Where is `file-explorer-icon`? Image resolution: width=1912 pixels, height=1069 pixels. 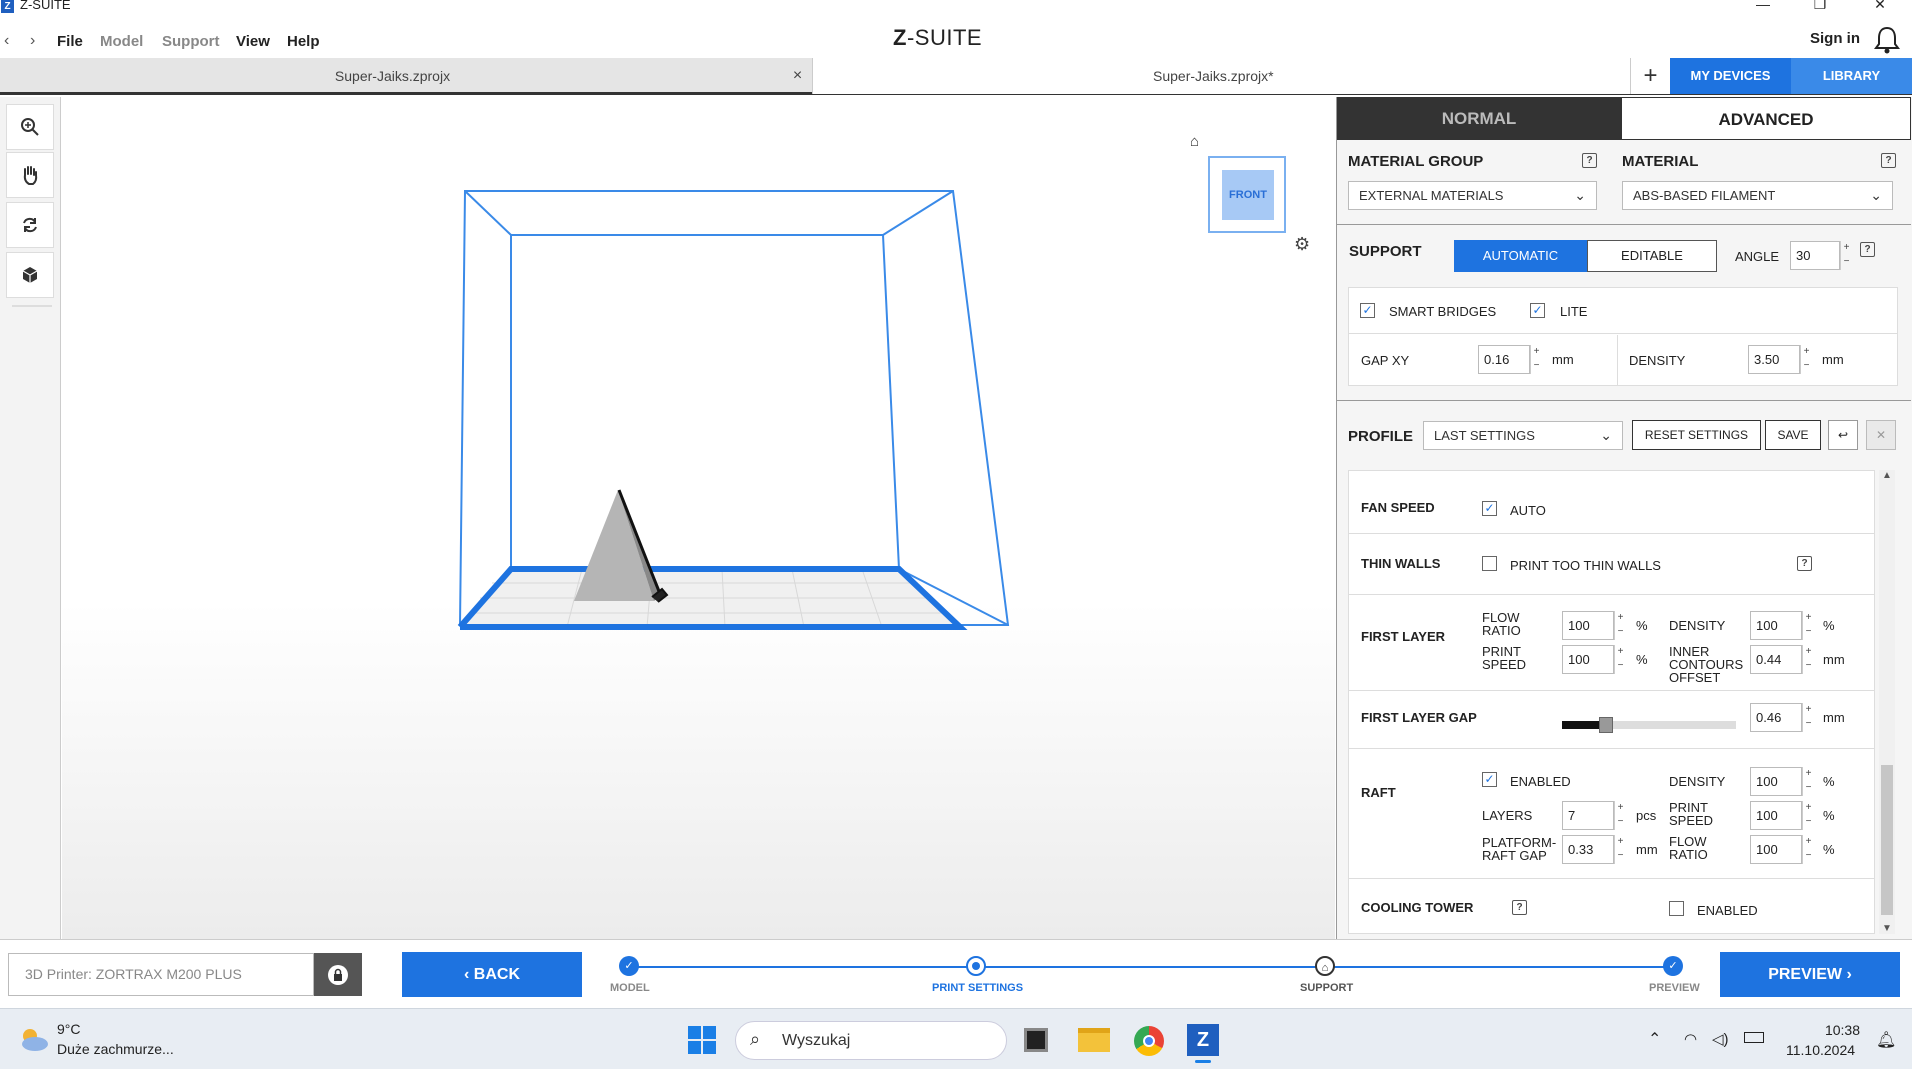
file-explorer-icon is located at coordinates (1094, 1040).